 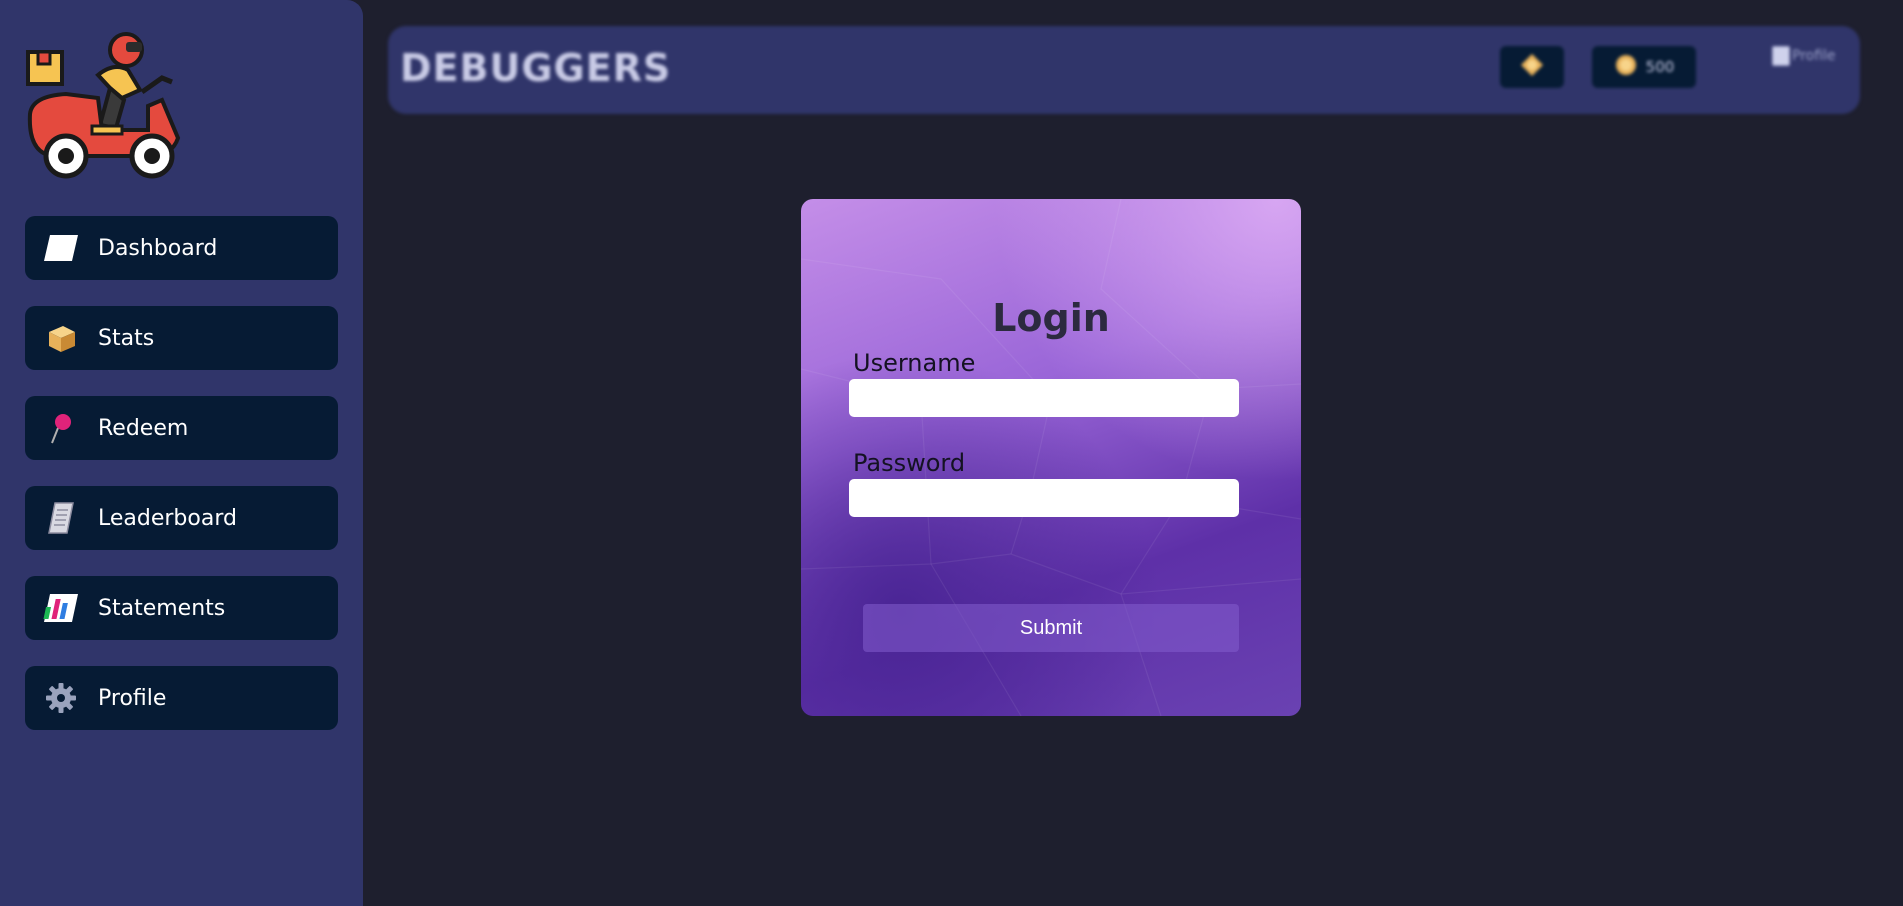 I want to click on package-icon, so click(x=61, y=338).